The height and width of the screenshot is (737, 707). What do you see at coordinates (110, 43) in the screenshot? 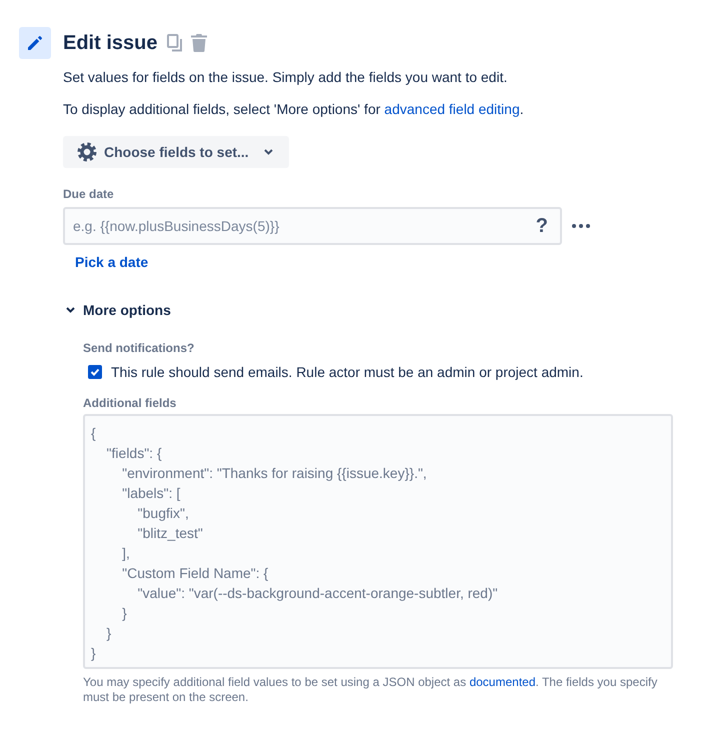
I see `page-title: Edit issue` at bounding box center [110, 43].